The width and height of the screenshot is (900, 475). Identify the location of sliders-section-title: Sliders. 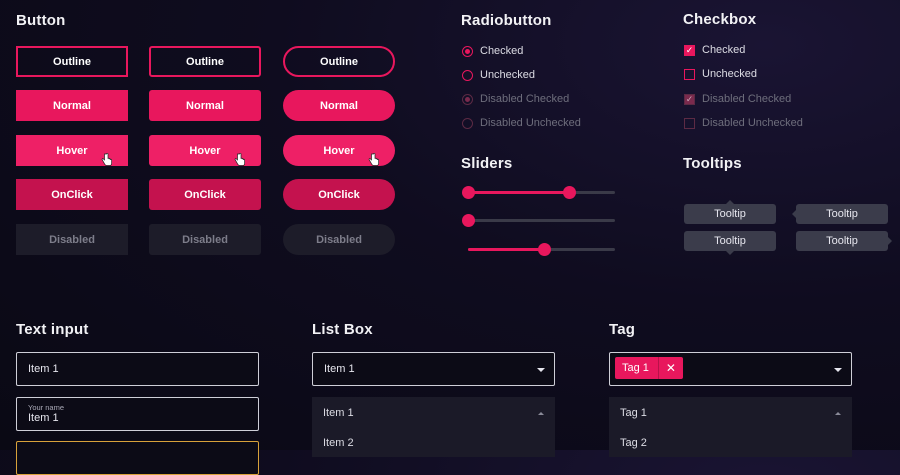
(487, 163).